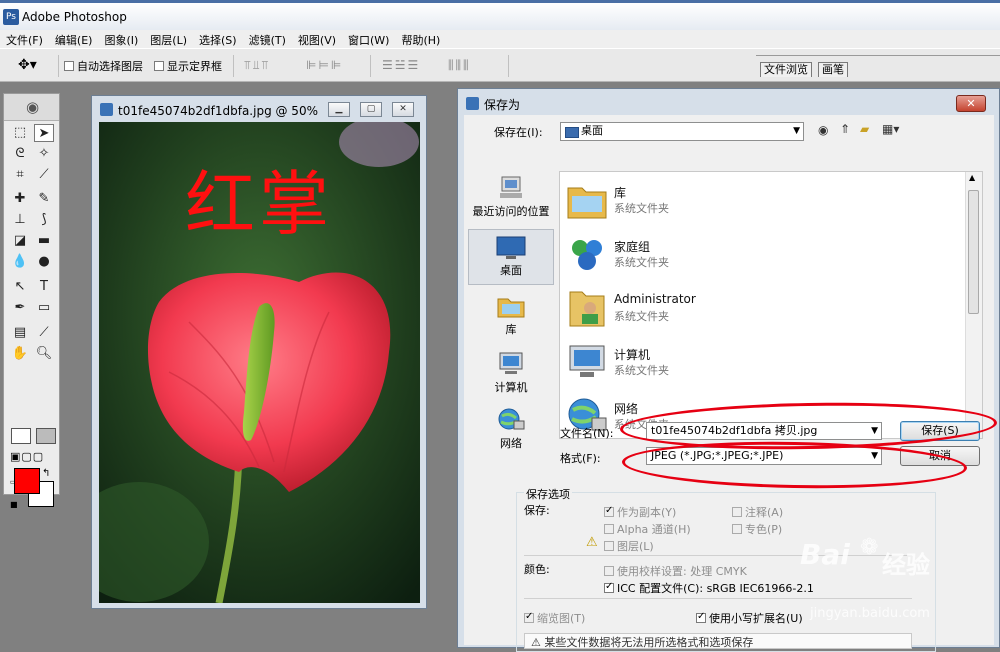 This screenshot has width=1000, height=652. I want to click on list-item: Administrator 系统文件夹, so click(754, 309).